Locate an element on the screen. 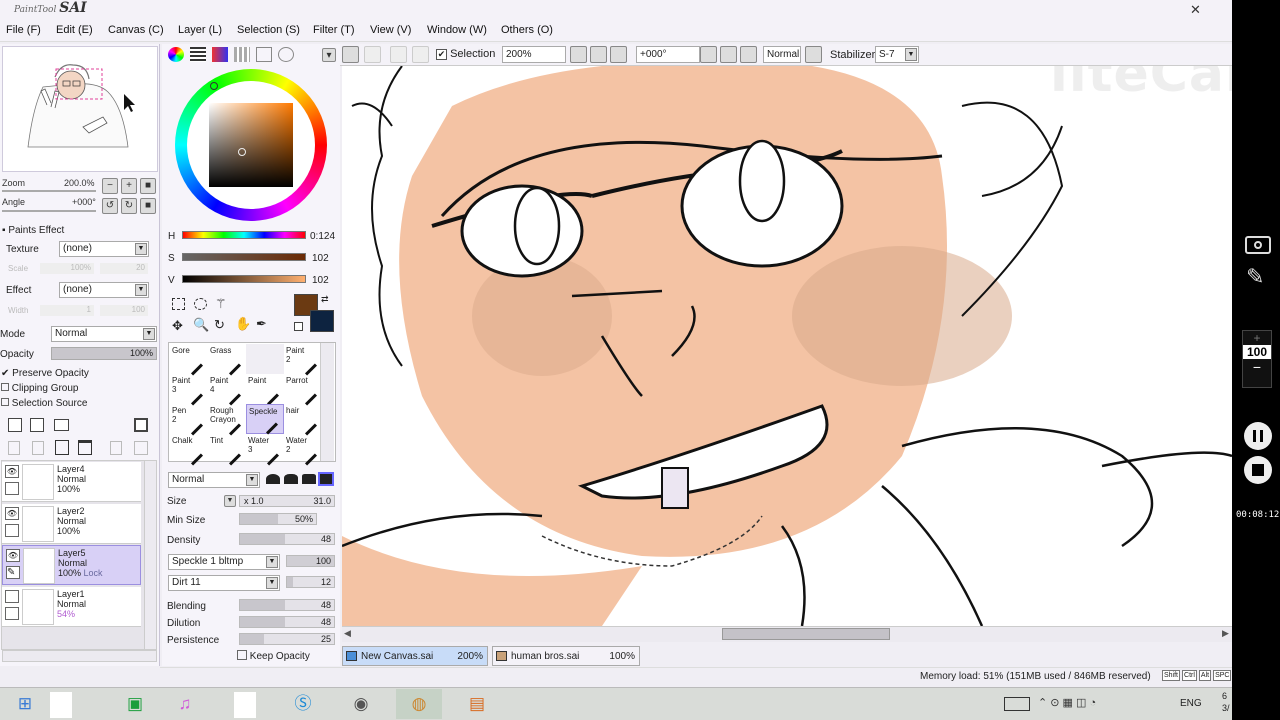  stepper-minus-button: − is located at coordinates (1257, 367).